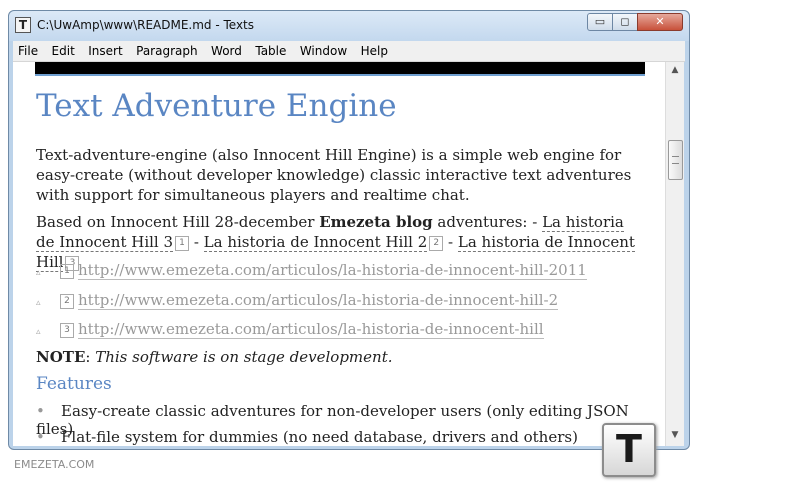 This screenshot has height=487, width=800. Describe the element at coordinates (660, 22) in the screenshot. I see `close-button: ✕` at that location.